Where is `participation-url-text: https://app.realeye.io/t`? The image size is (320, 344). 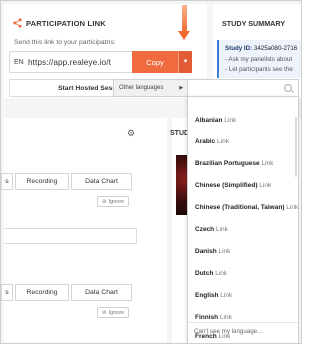
participation-url-text: https://app.realeye.io/t is located at coordinates (80, 62).